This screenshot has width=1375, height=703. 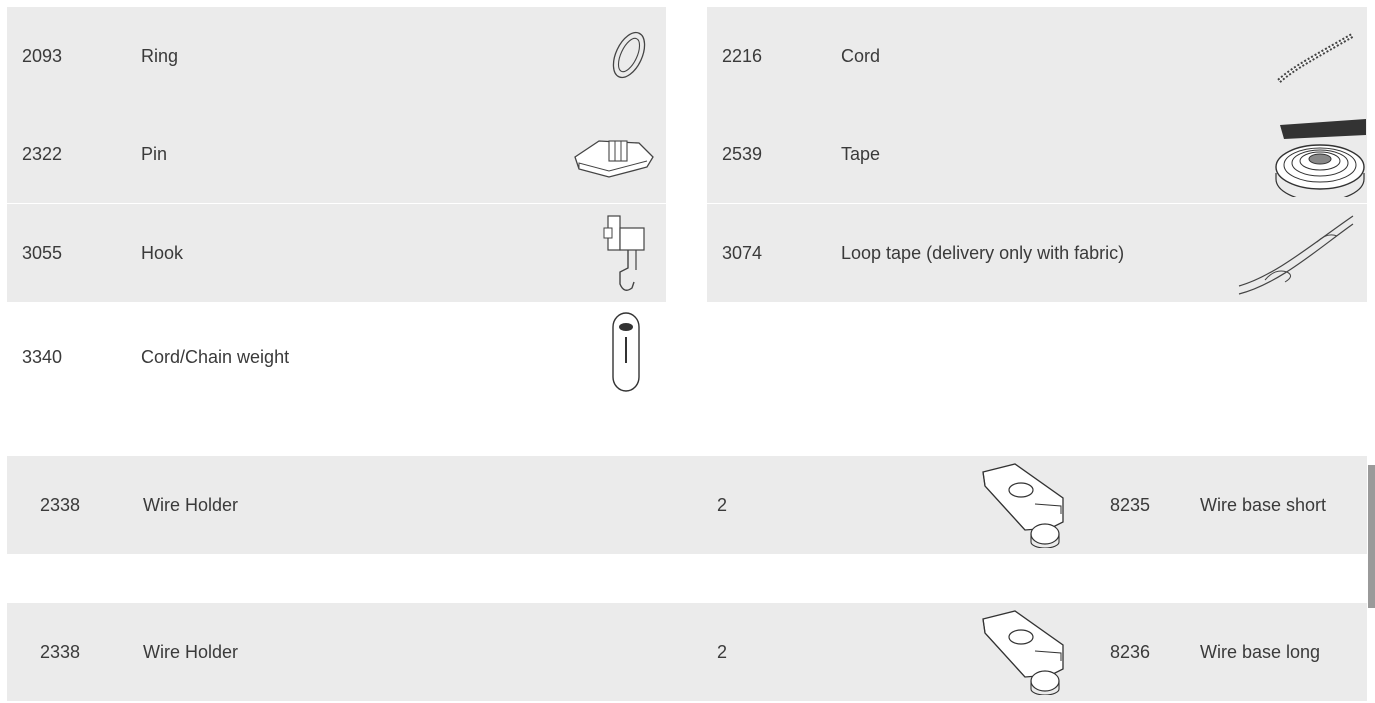 I want to click on reference-name: Wire base long, so click(x=1260, y=652).